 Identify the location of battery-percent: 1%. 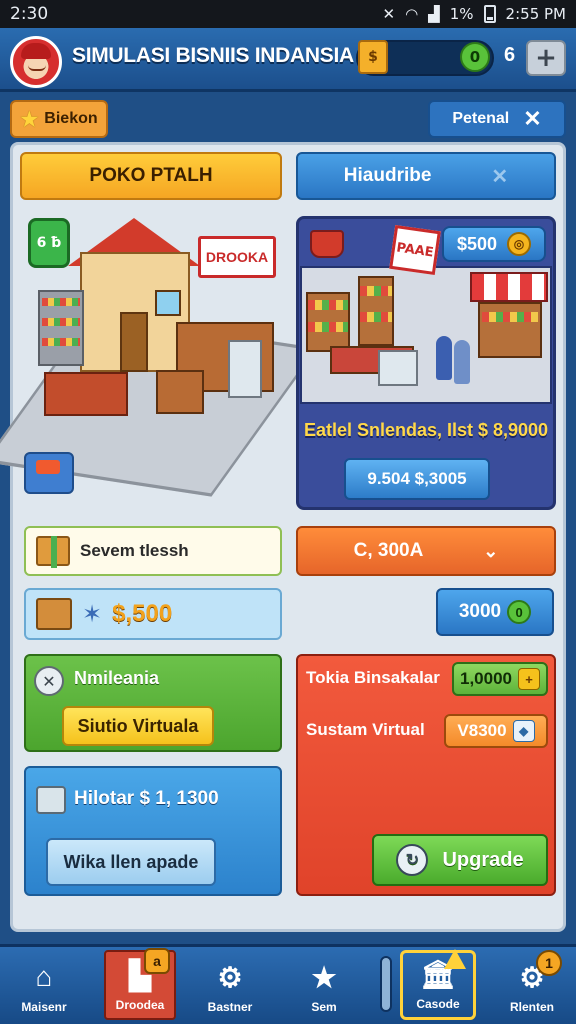
(461, 14).